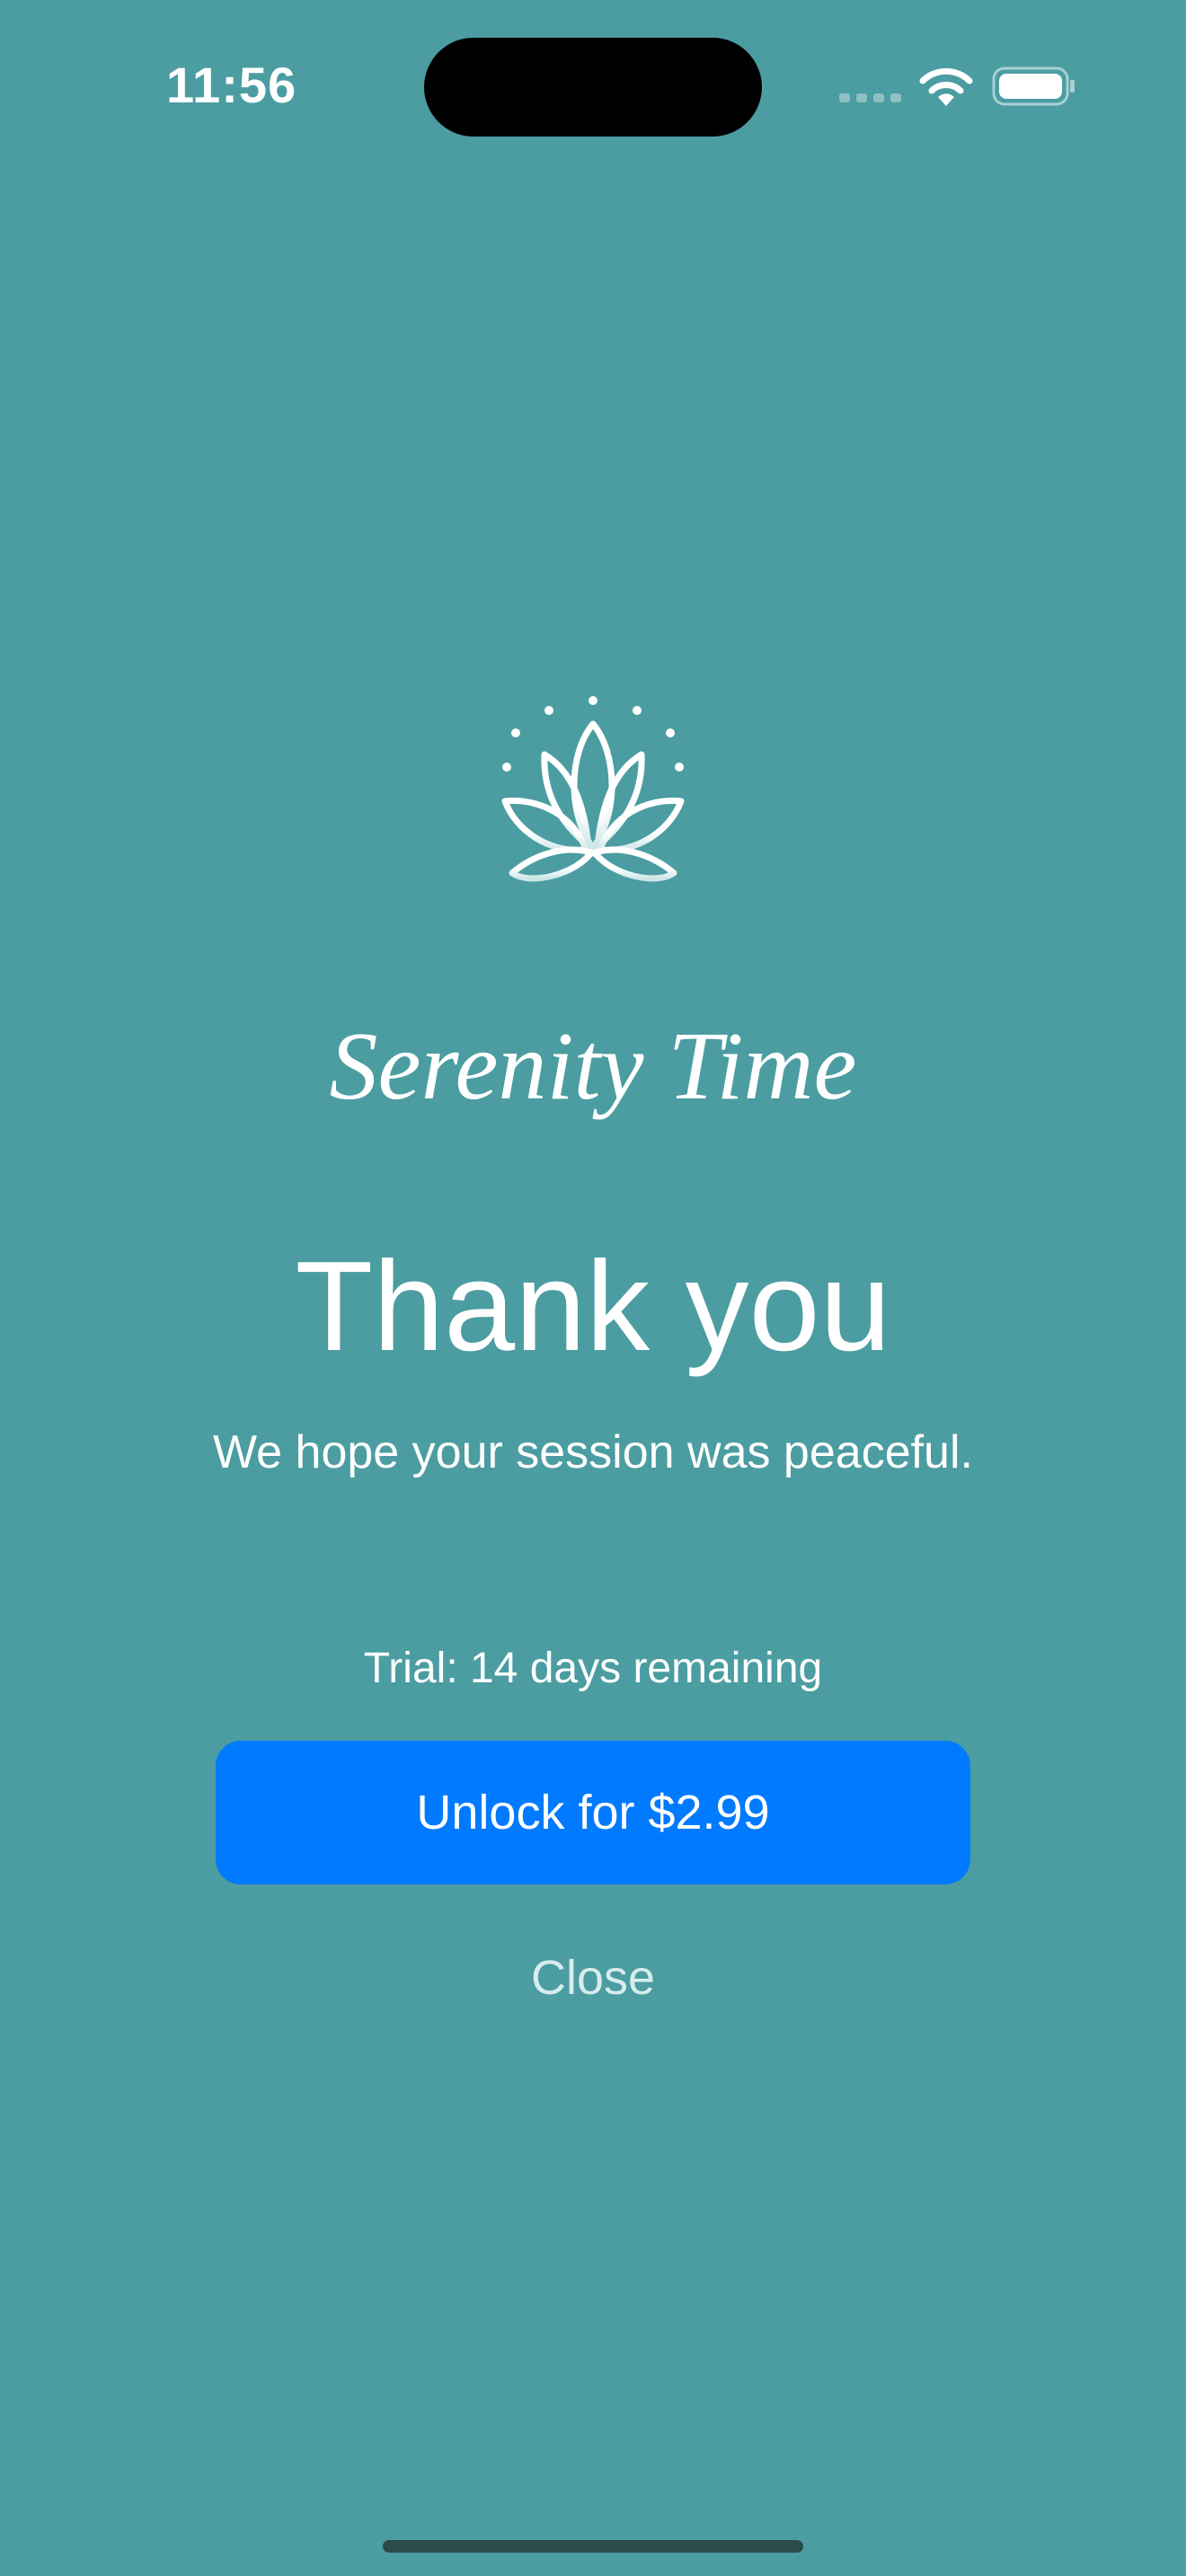 This screenshot has width=1186, height=2576. What do you see at coordinates (593, 789) in the screenshot?
I see `lotus-icon` at bounding box center [593, 789].